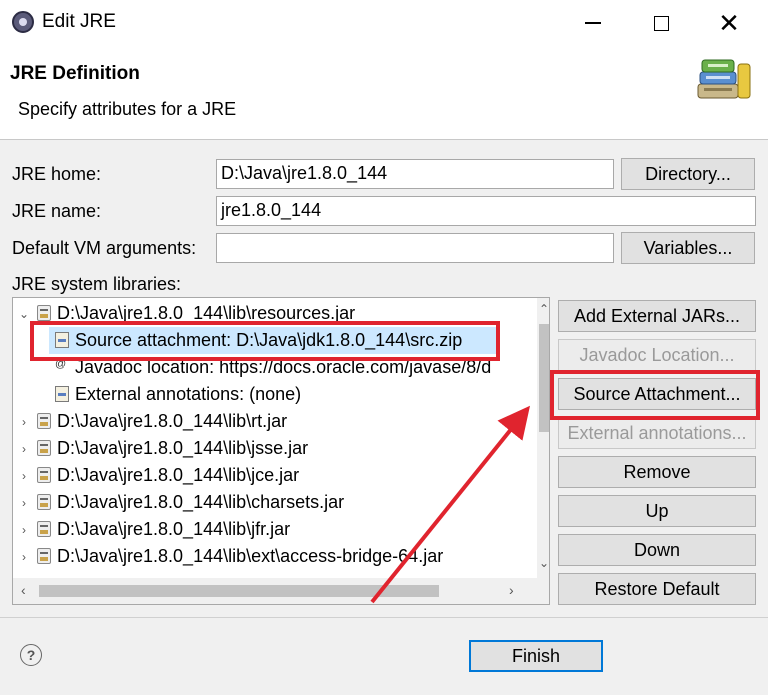 This screenshot has width=768, height=695. What do you see at coordinates (172, 421) in the screenshot?
I see `tree-row-label: D:\Java\jre1.8.0_144\lib\rt.jar` at bounding box center [172, 421].